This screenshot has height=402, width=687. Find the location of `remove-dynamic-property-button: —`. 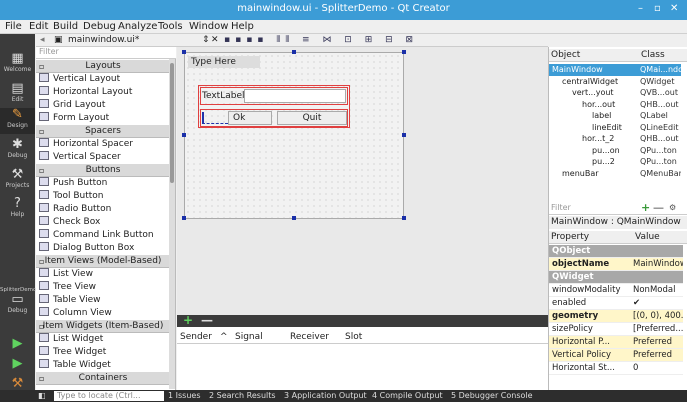

remove-dynamic-property-button: — is located at coordinates (658, 207).